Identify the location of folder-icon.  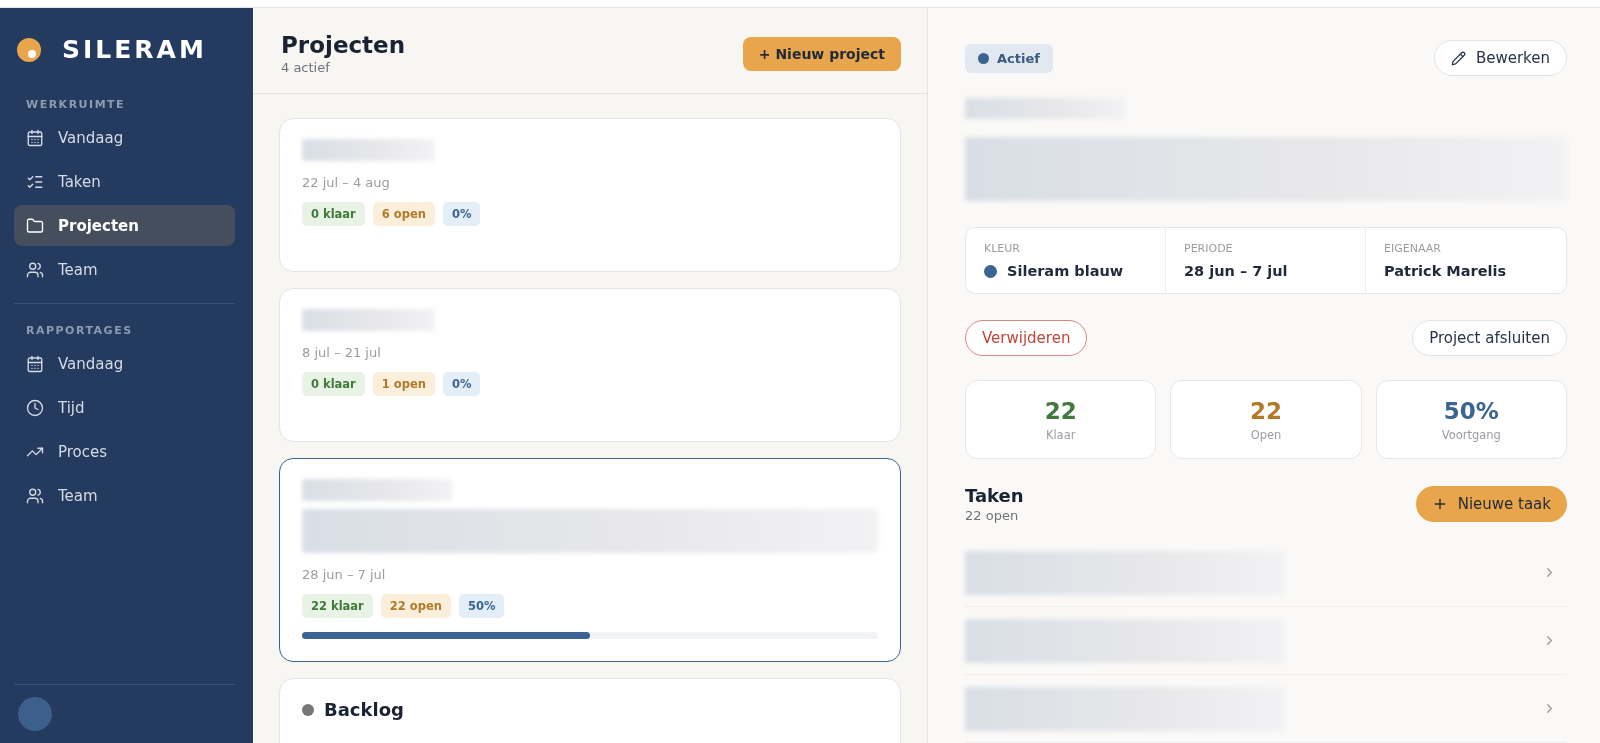
(35, 225).